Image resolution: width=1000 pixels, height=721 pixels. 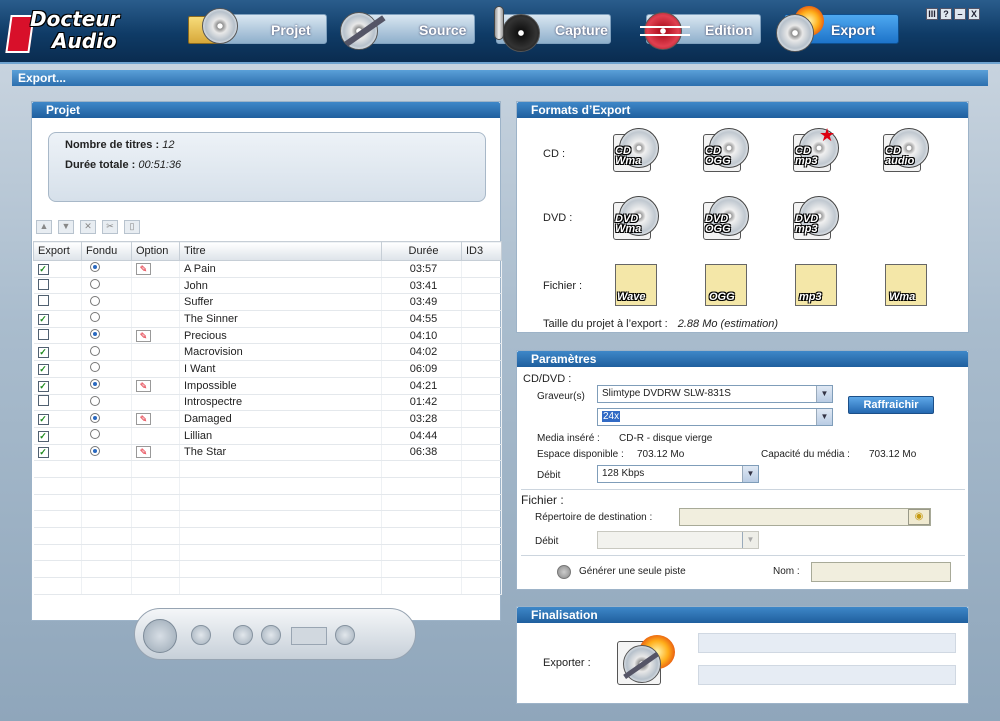 What do you see at coordinates (818, 149) in the screenshot?
I see `cd-mp3-icon: ★ CD mp3` at bounding box center [818, 149].